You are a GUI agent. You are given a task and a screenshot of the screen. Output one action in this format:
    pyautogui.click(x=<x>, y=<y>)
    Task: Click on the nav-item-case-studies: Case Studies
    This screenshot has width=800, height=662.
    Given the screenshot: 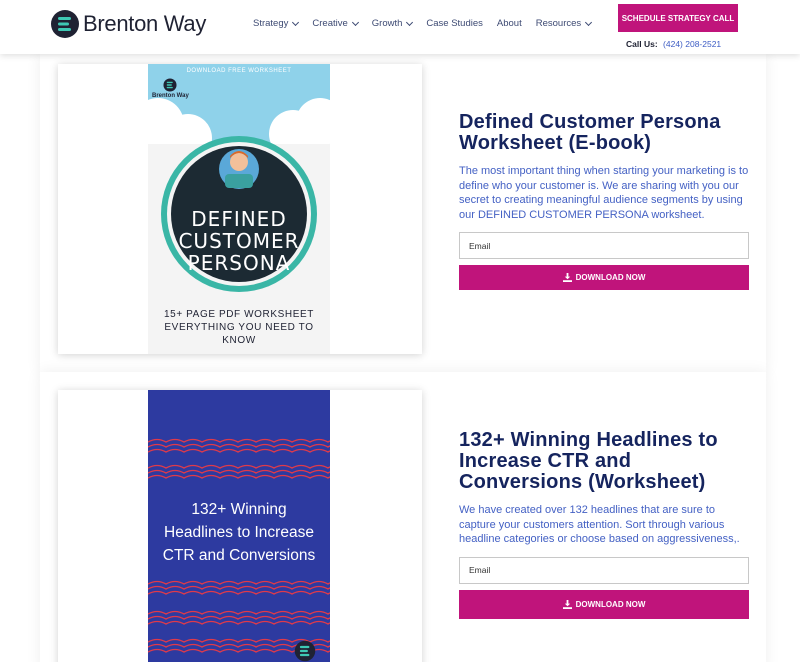 What is the action you would take?
    pyautogui.click(x=454, y=23)
    